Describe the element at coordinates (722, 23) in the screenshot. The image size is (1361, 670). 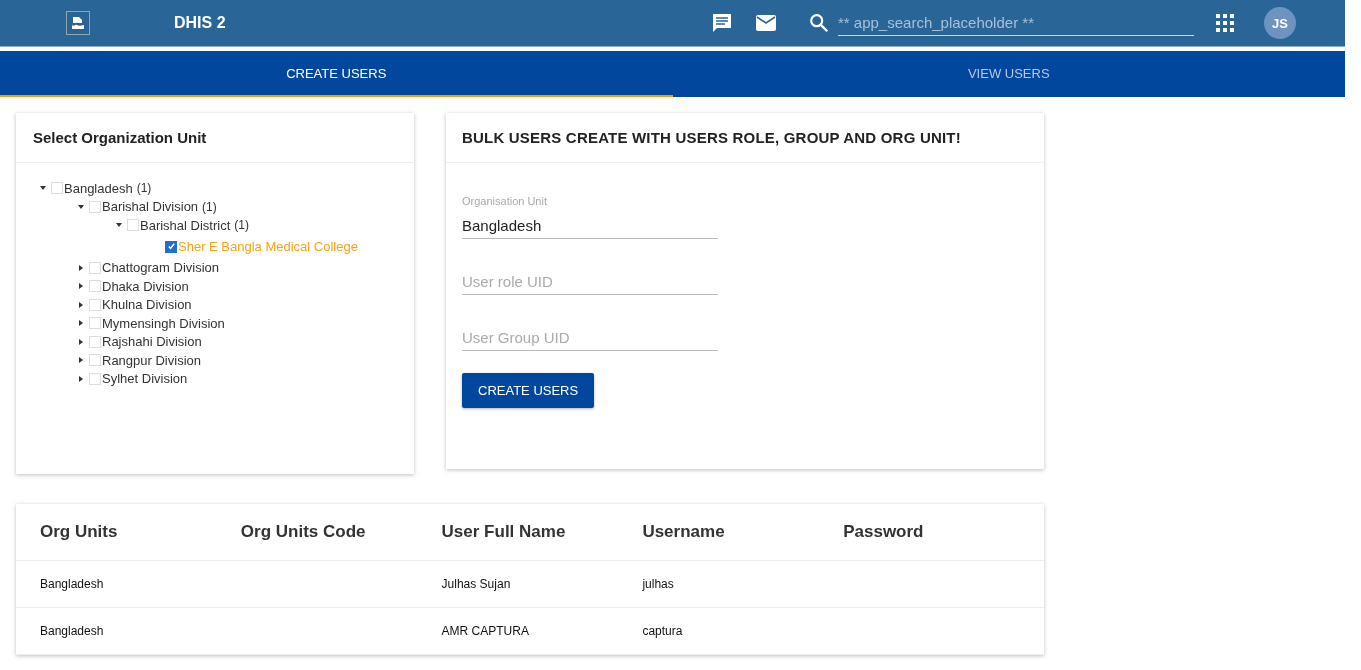
I see `message-icon` at that location.